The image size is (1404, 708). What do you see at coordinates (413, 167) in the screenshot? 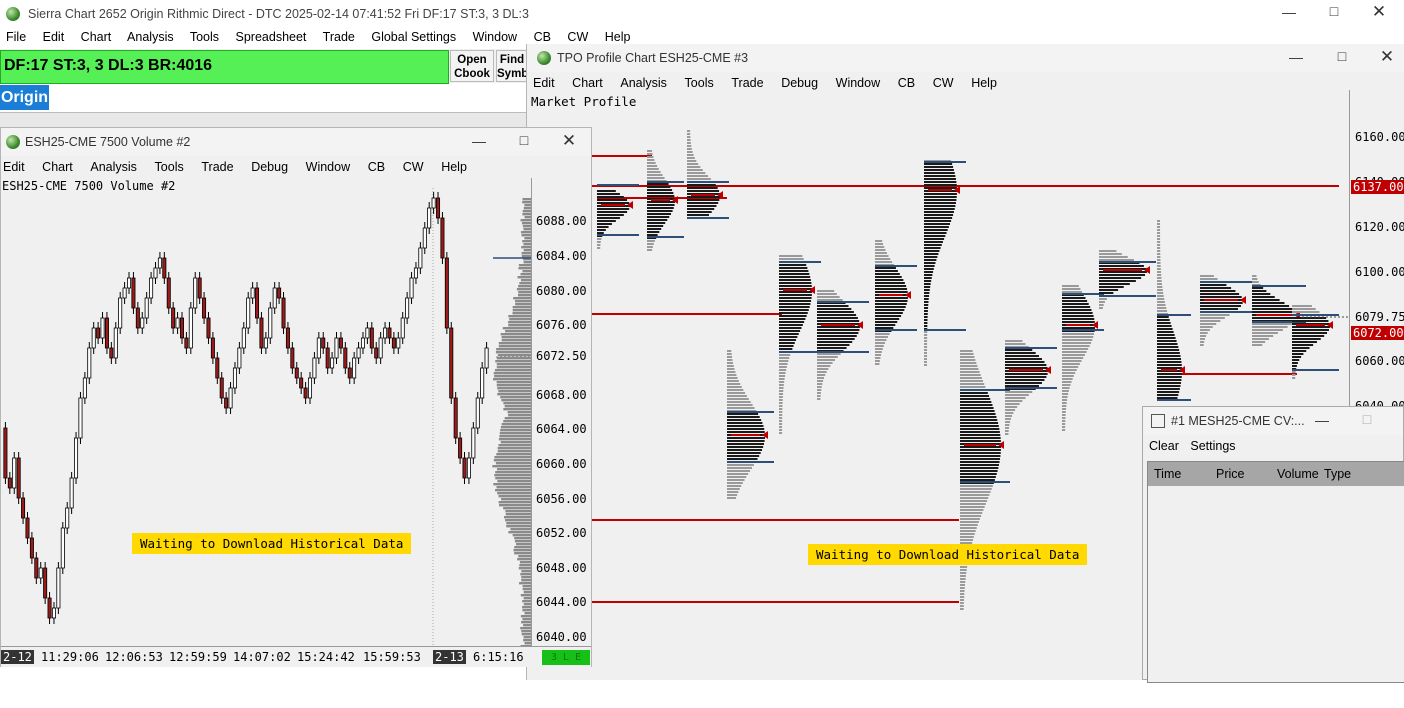
I see `vol-menu-cw: CW` at bounding box center [413, 167].